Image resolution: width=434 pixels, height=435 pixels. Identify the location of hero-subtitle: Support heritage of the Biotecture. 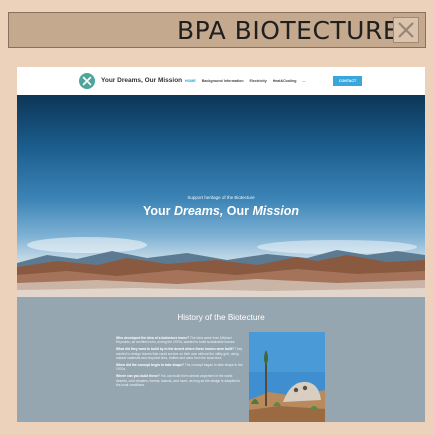
(221, 197).